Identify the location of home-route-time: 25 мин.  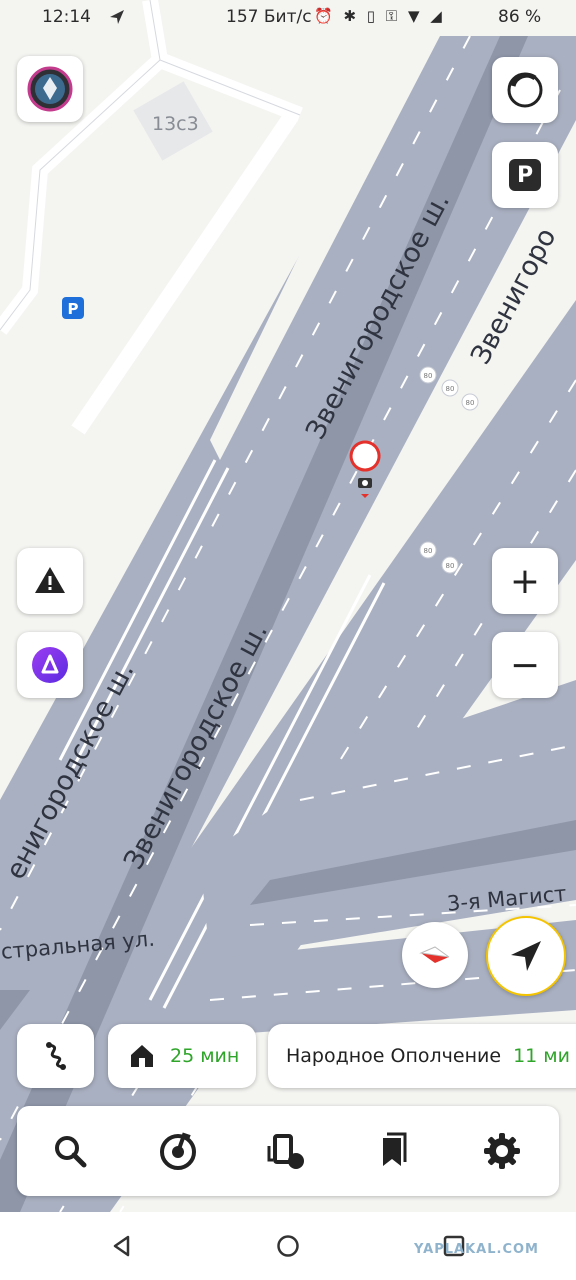
(205, 1056).